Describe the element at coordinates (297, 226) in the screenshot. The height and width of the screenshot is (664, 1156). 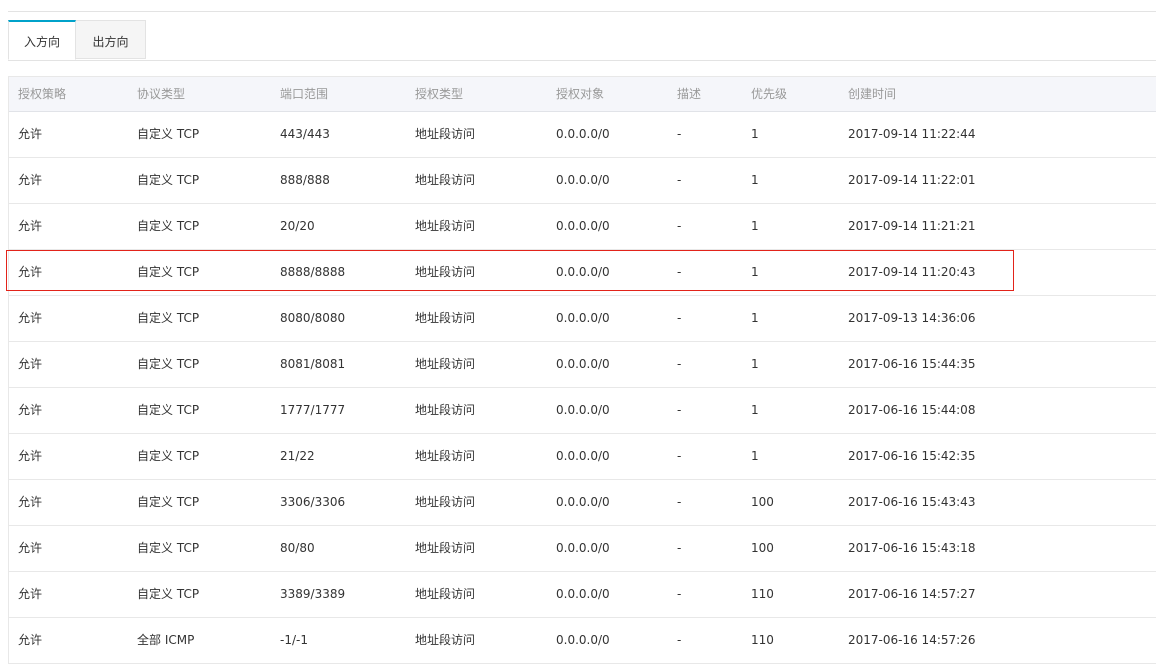
I see `cell-port-range: 20/20` at that location.